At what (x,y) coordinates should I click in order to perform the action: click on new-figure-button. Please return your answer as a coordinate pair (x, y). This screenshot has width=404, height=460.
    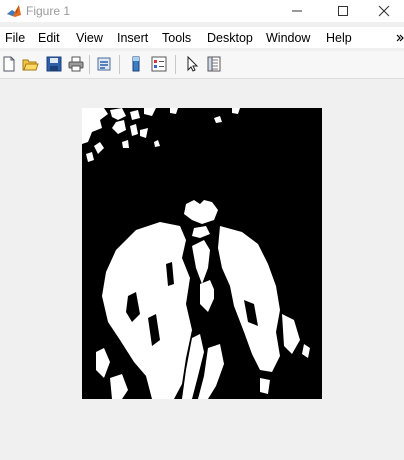
    Looking at the image, I should click on (9, 64).